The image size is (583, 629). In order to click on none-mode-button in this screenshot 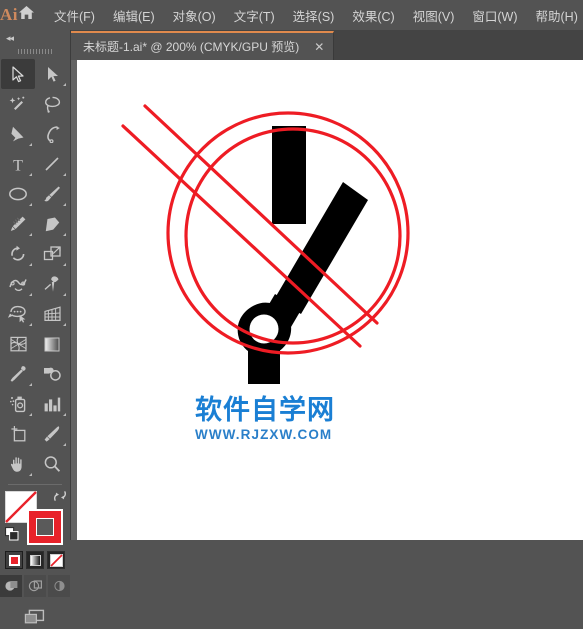, I will do `click(56, 560)`.